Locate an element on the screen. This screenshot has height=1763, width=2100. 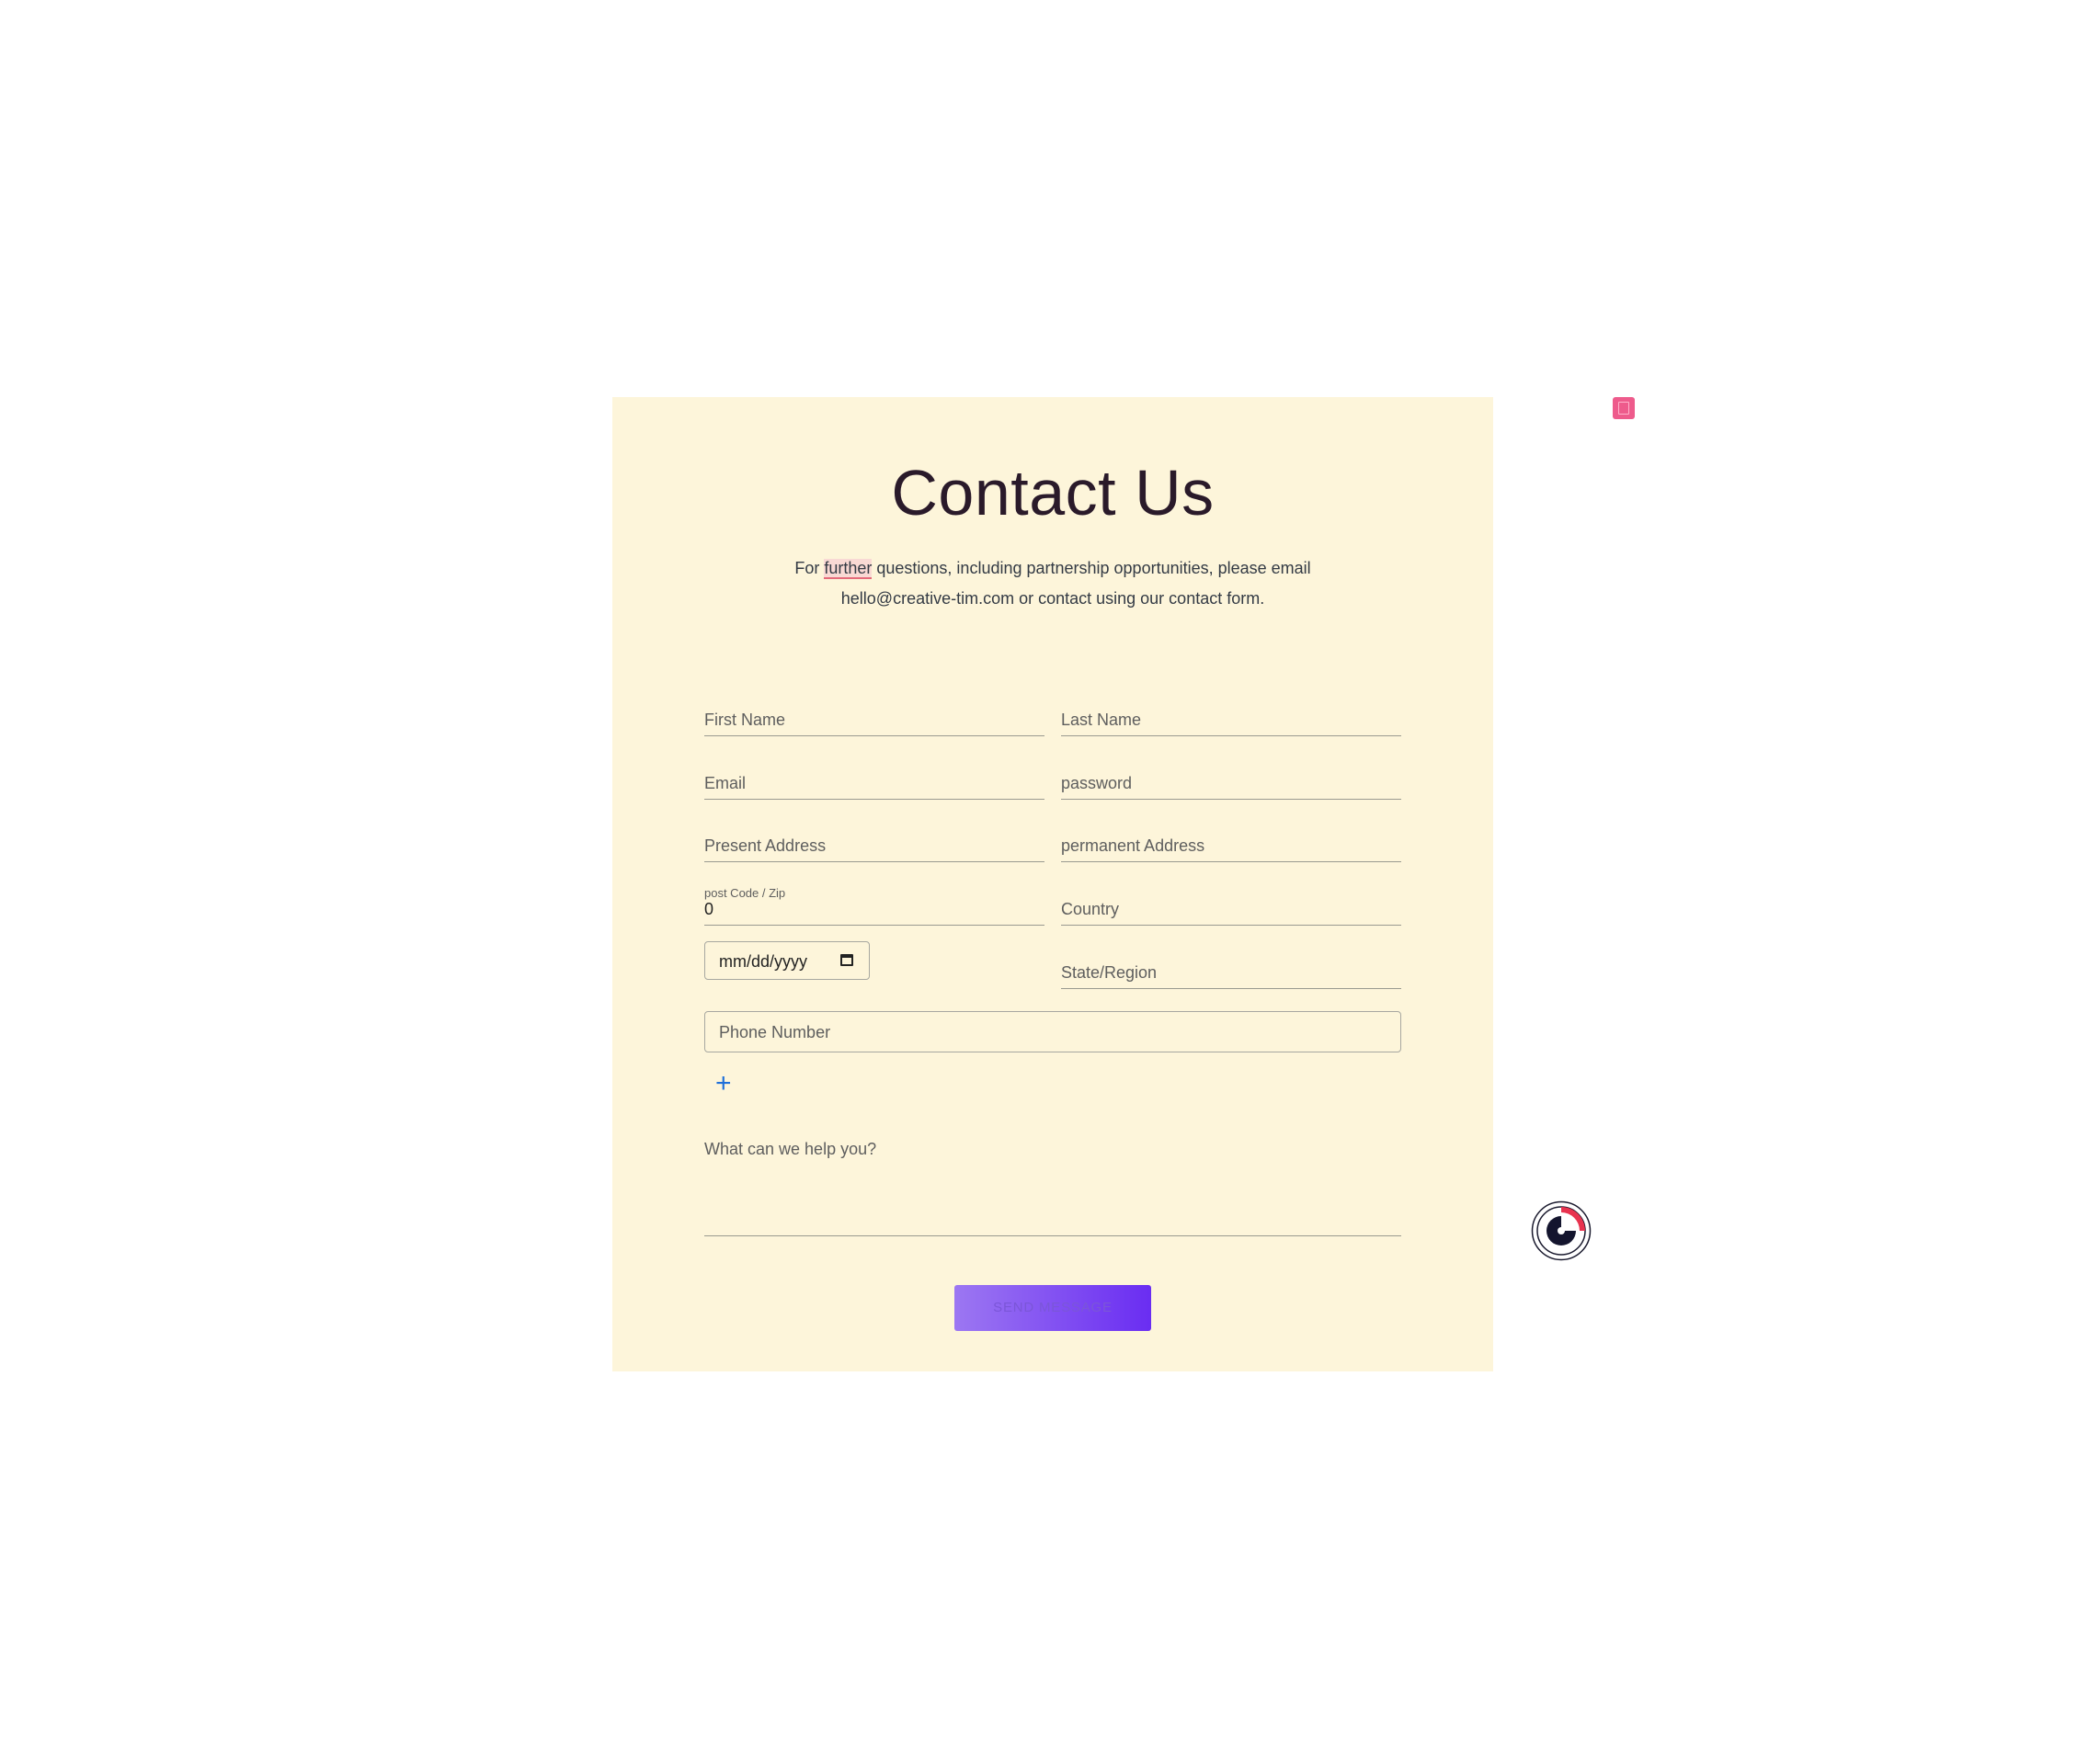
state-region-field: State/Region is located at coordinates (1231, 970).